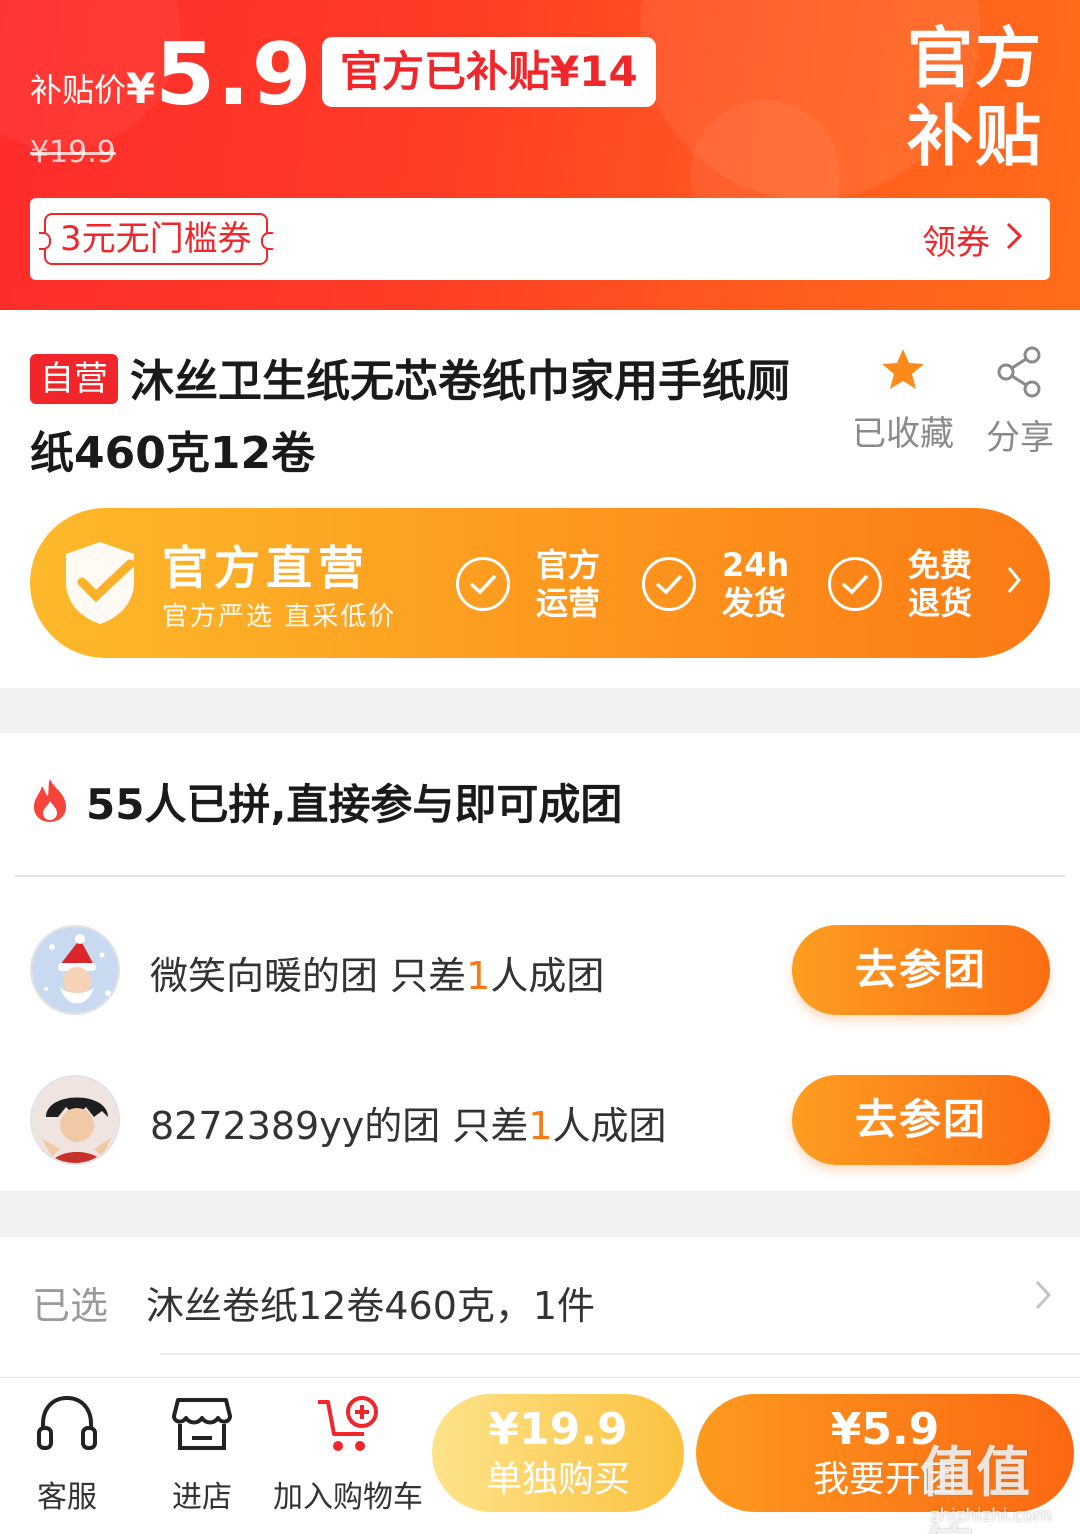 The height and width of the screenshot is (1534, 1080). Describe the element at coordinates (156, 239) in the screenshot. I see `coupon-tag: 3元无门槛券` at that location.